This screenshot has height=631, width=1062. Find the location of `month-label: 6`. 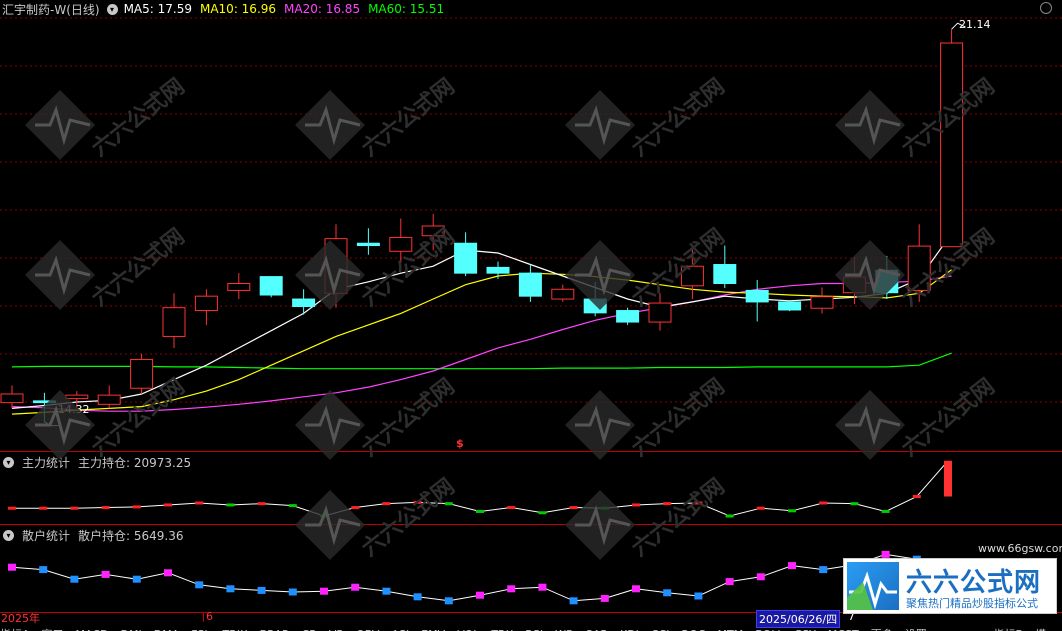

month-label: 6 is located at coordinates (209, 616).